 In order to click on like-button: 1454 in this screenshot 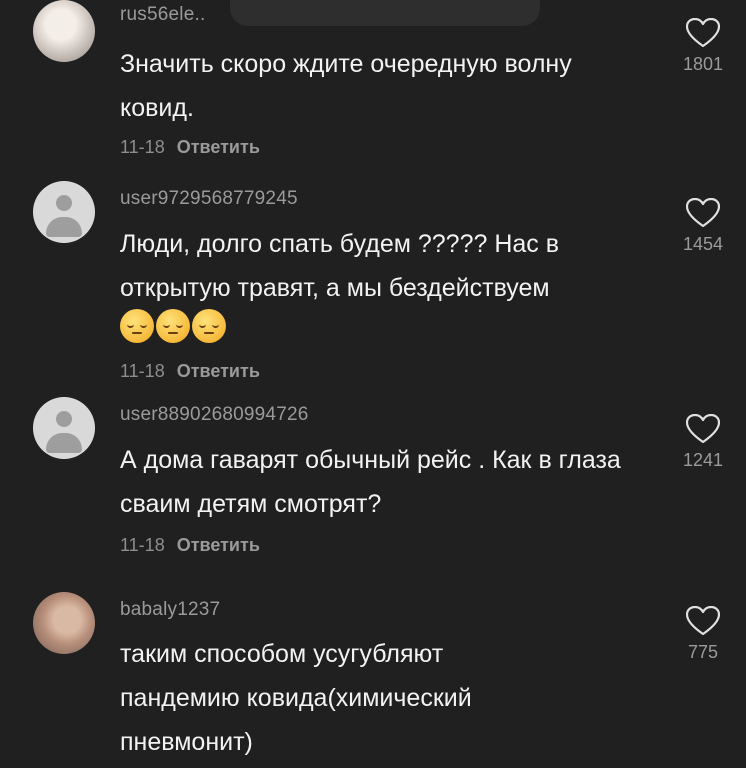, I will do `click(703, 226)`.